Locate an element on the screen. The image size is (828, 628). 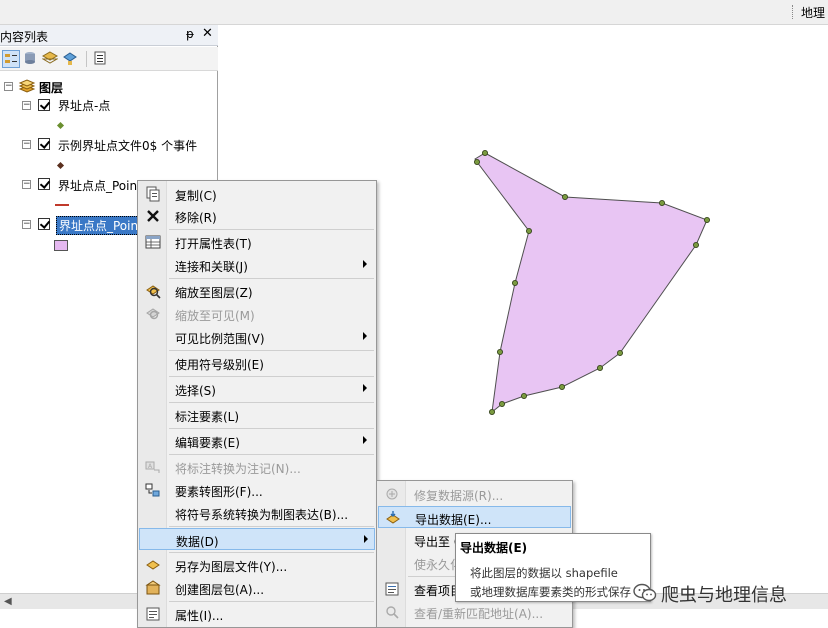
menu-item-data: 数据(D) is located at coordinates (257, 539).